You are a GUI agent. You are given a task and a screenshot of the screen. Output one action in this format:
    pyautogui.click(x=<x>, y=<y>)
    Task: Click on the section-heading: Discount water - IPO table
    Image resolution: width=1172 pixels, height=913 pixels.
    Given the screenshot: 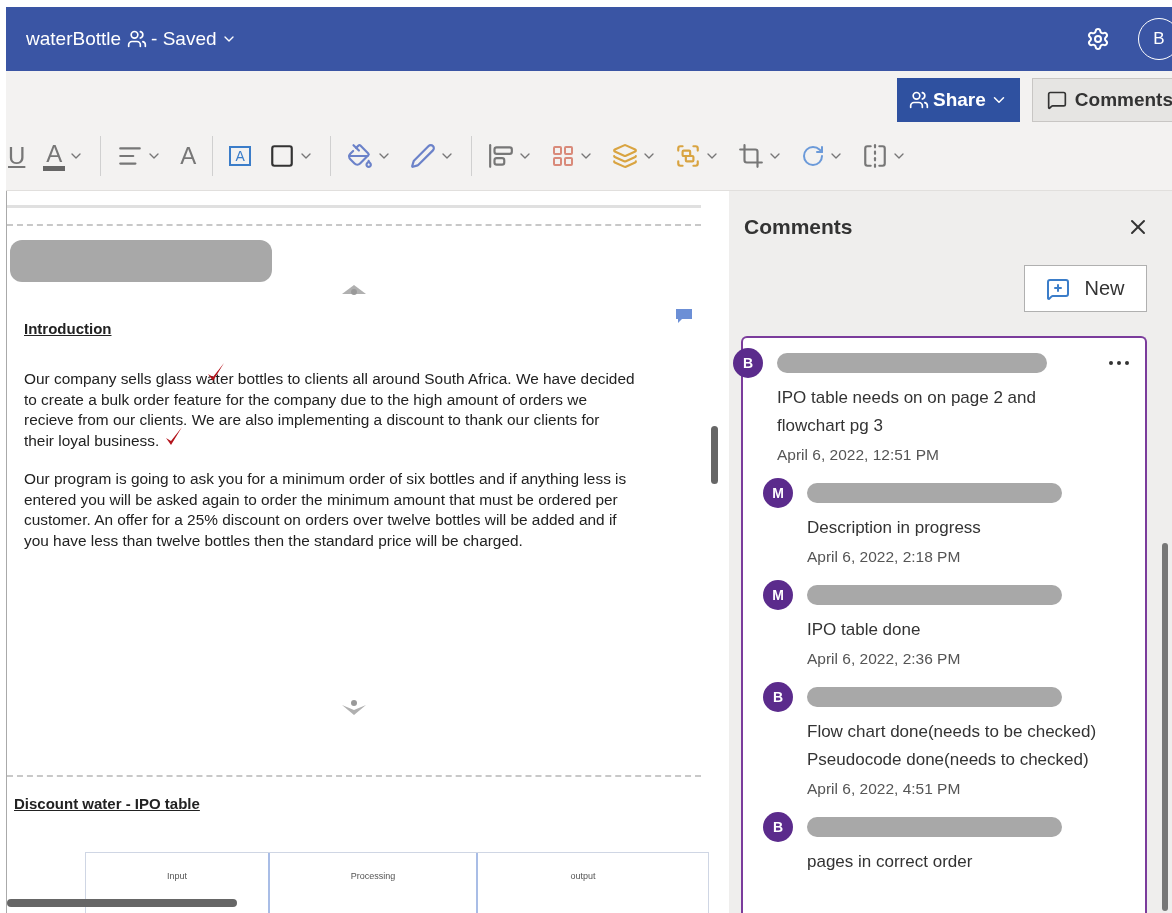 What is the action you would take?
    pyautogui.click(x=107, y=803)
    